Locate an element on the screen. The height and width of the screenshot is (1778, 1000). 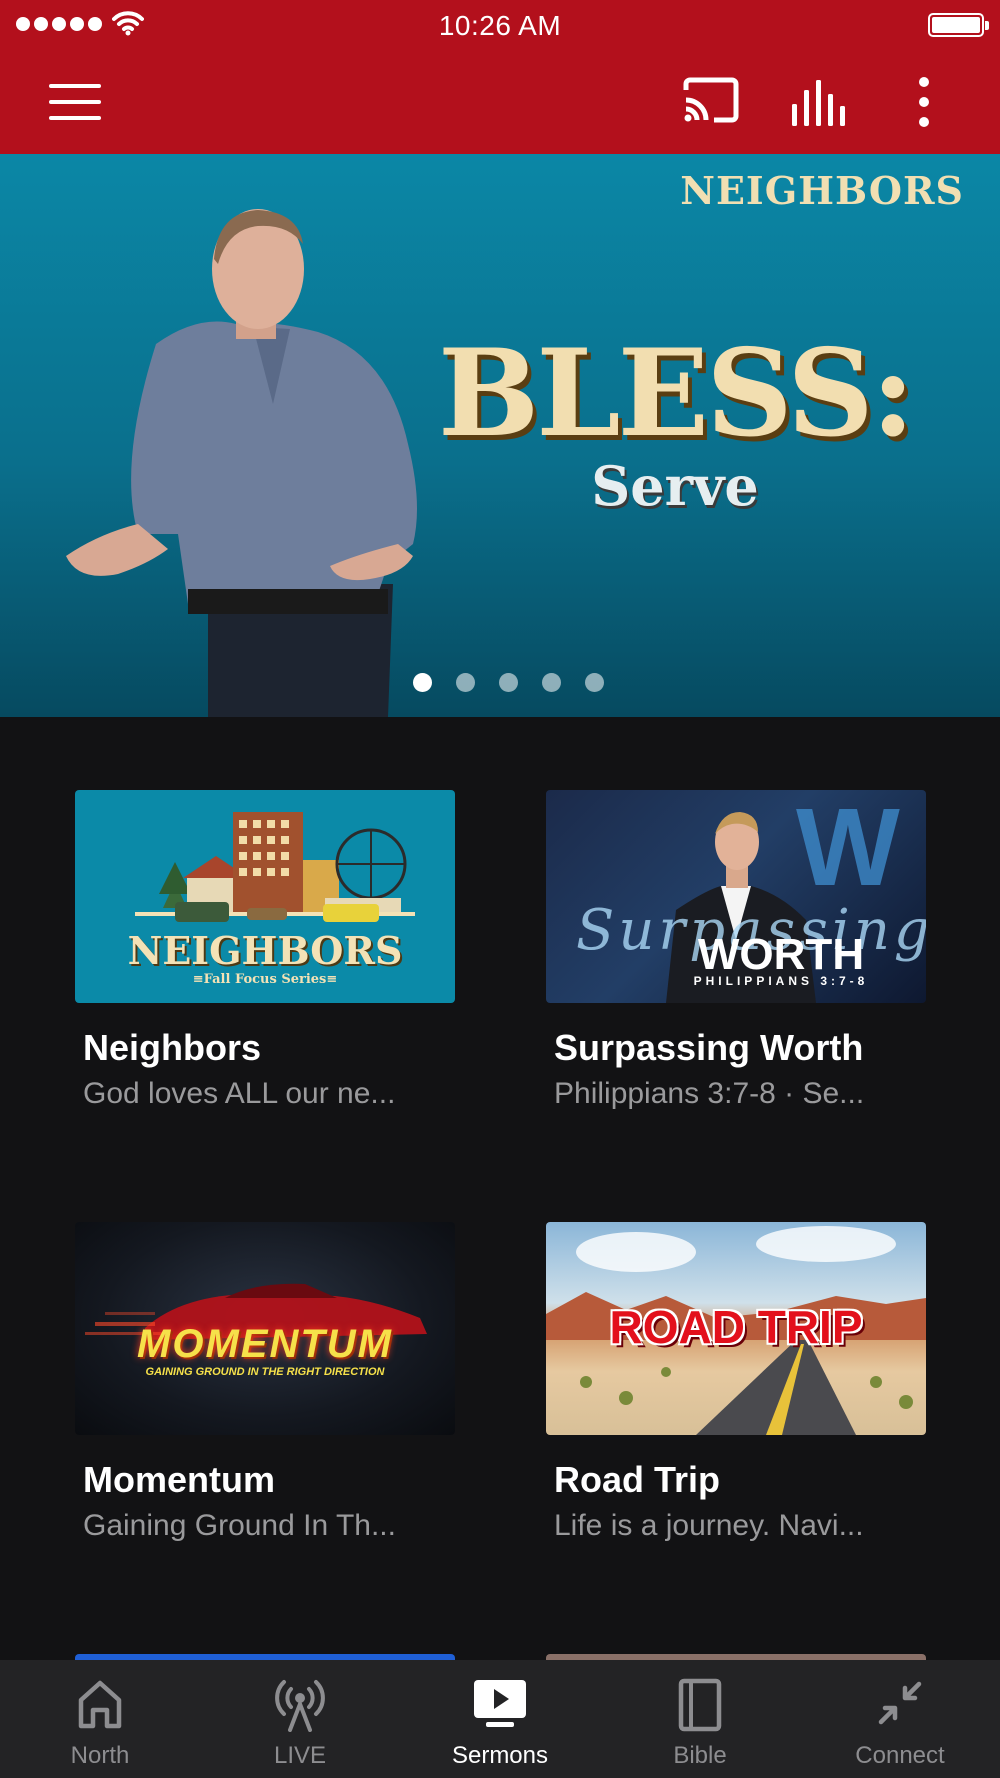
thumbnail-title: NEIGHBORS is located at coordinates (265, 950).